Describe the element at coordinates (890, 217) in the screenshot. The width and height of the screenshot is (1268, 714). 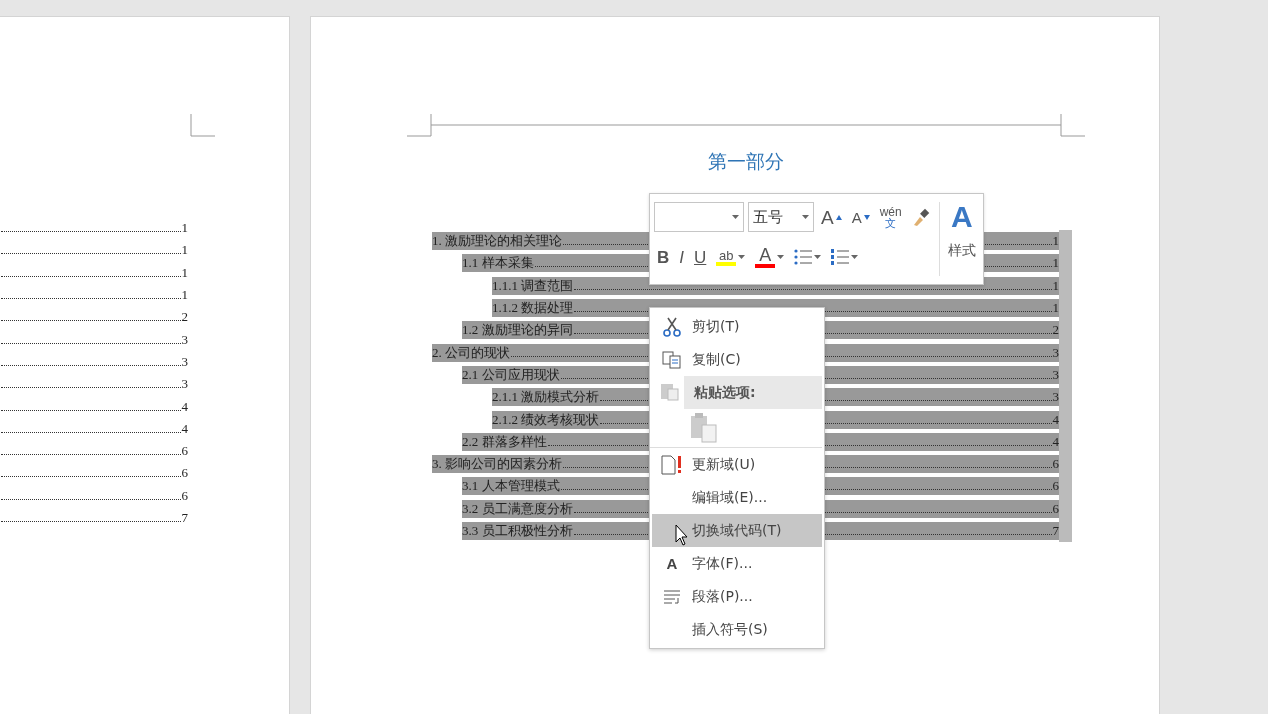
I see `phonetic-guide-button: wén 文` at that location.